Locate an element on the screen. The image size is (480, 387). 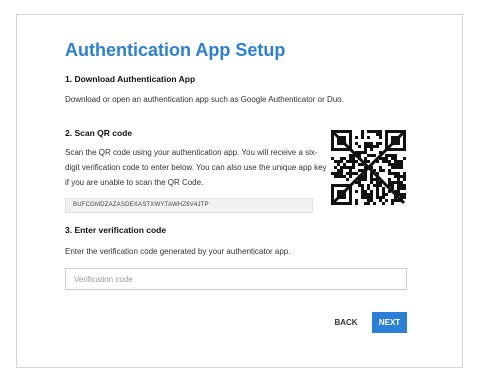
step-1-heading: 1. Download Authentication App is located at coordinates (130, 79).